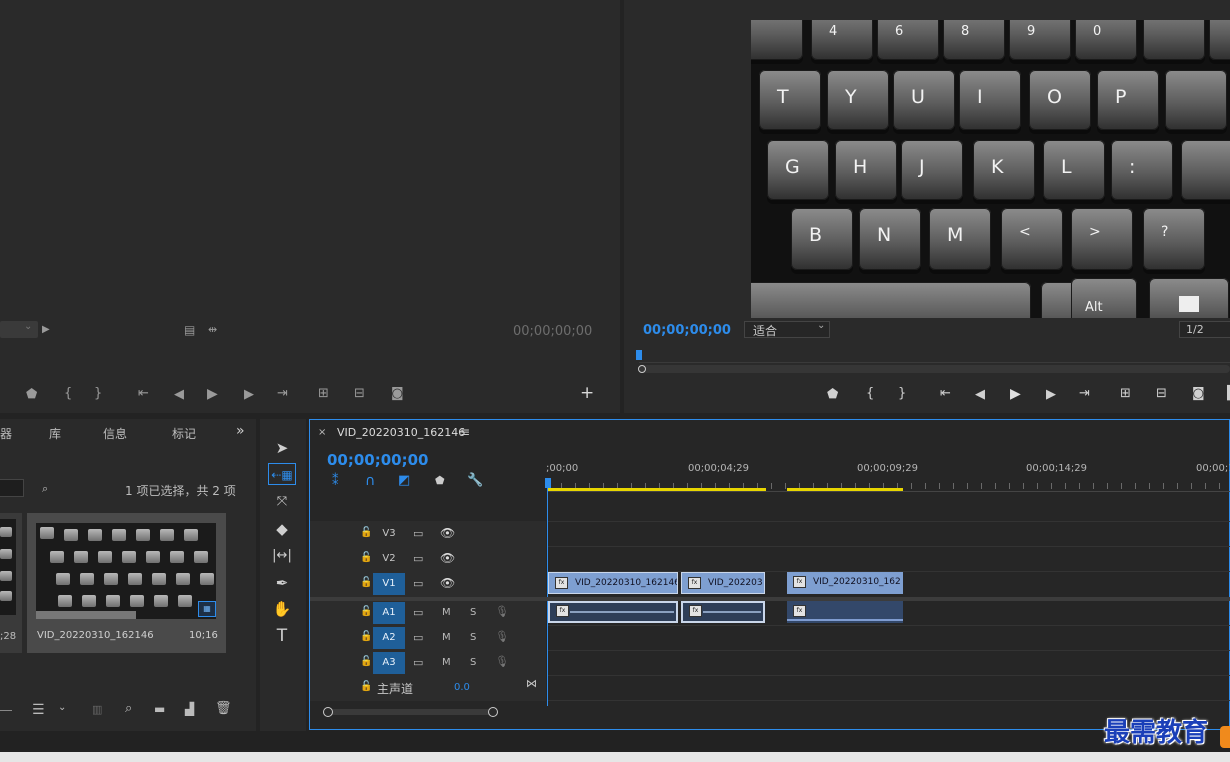 The width and height of the screenshot is (1230, 762). Describe the element at coordinates (475, 480) in the screenshot. I see `wrench-icon: 🔧` at that location.